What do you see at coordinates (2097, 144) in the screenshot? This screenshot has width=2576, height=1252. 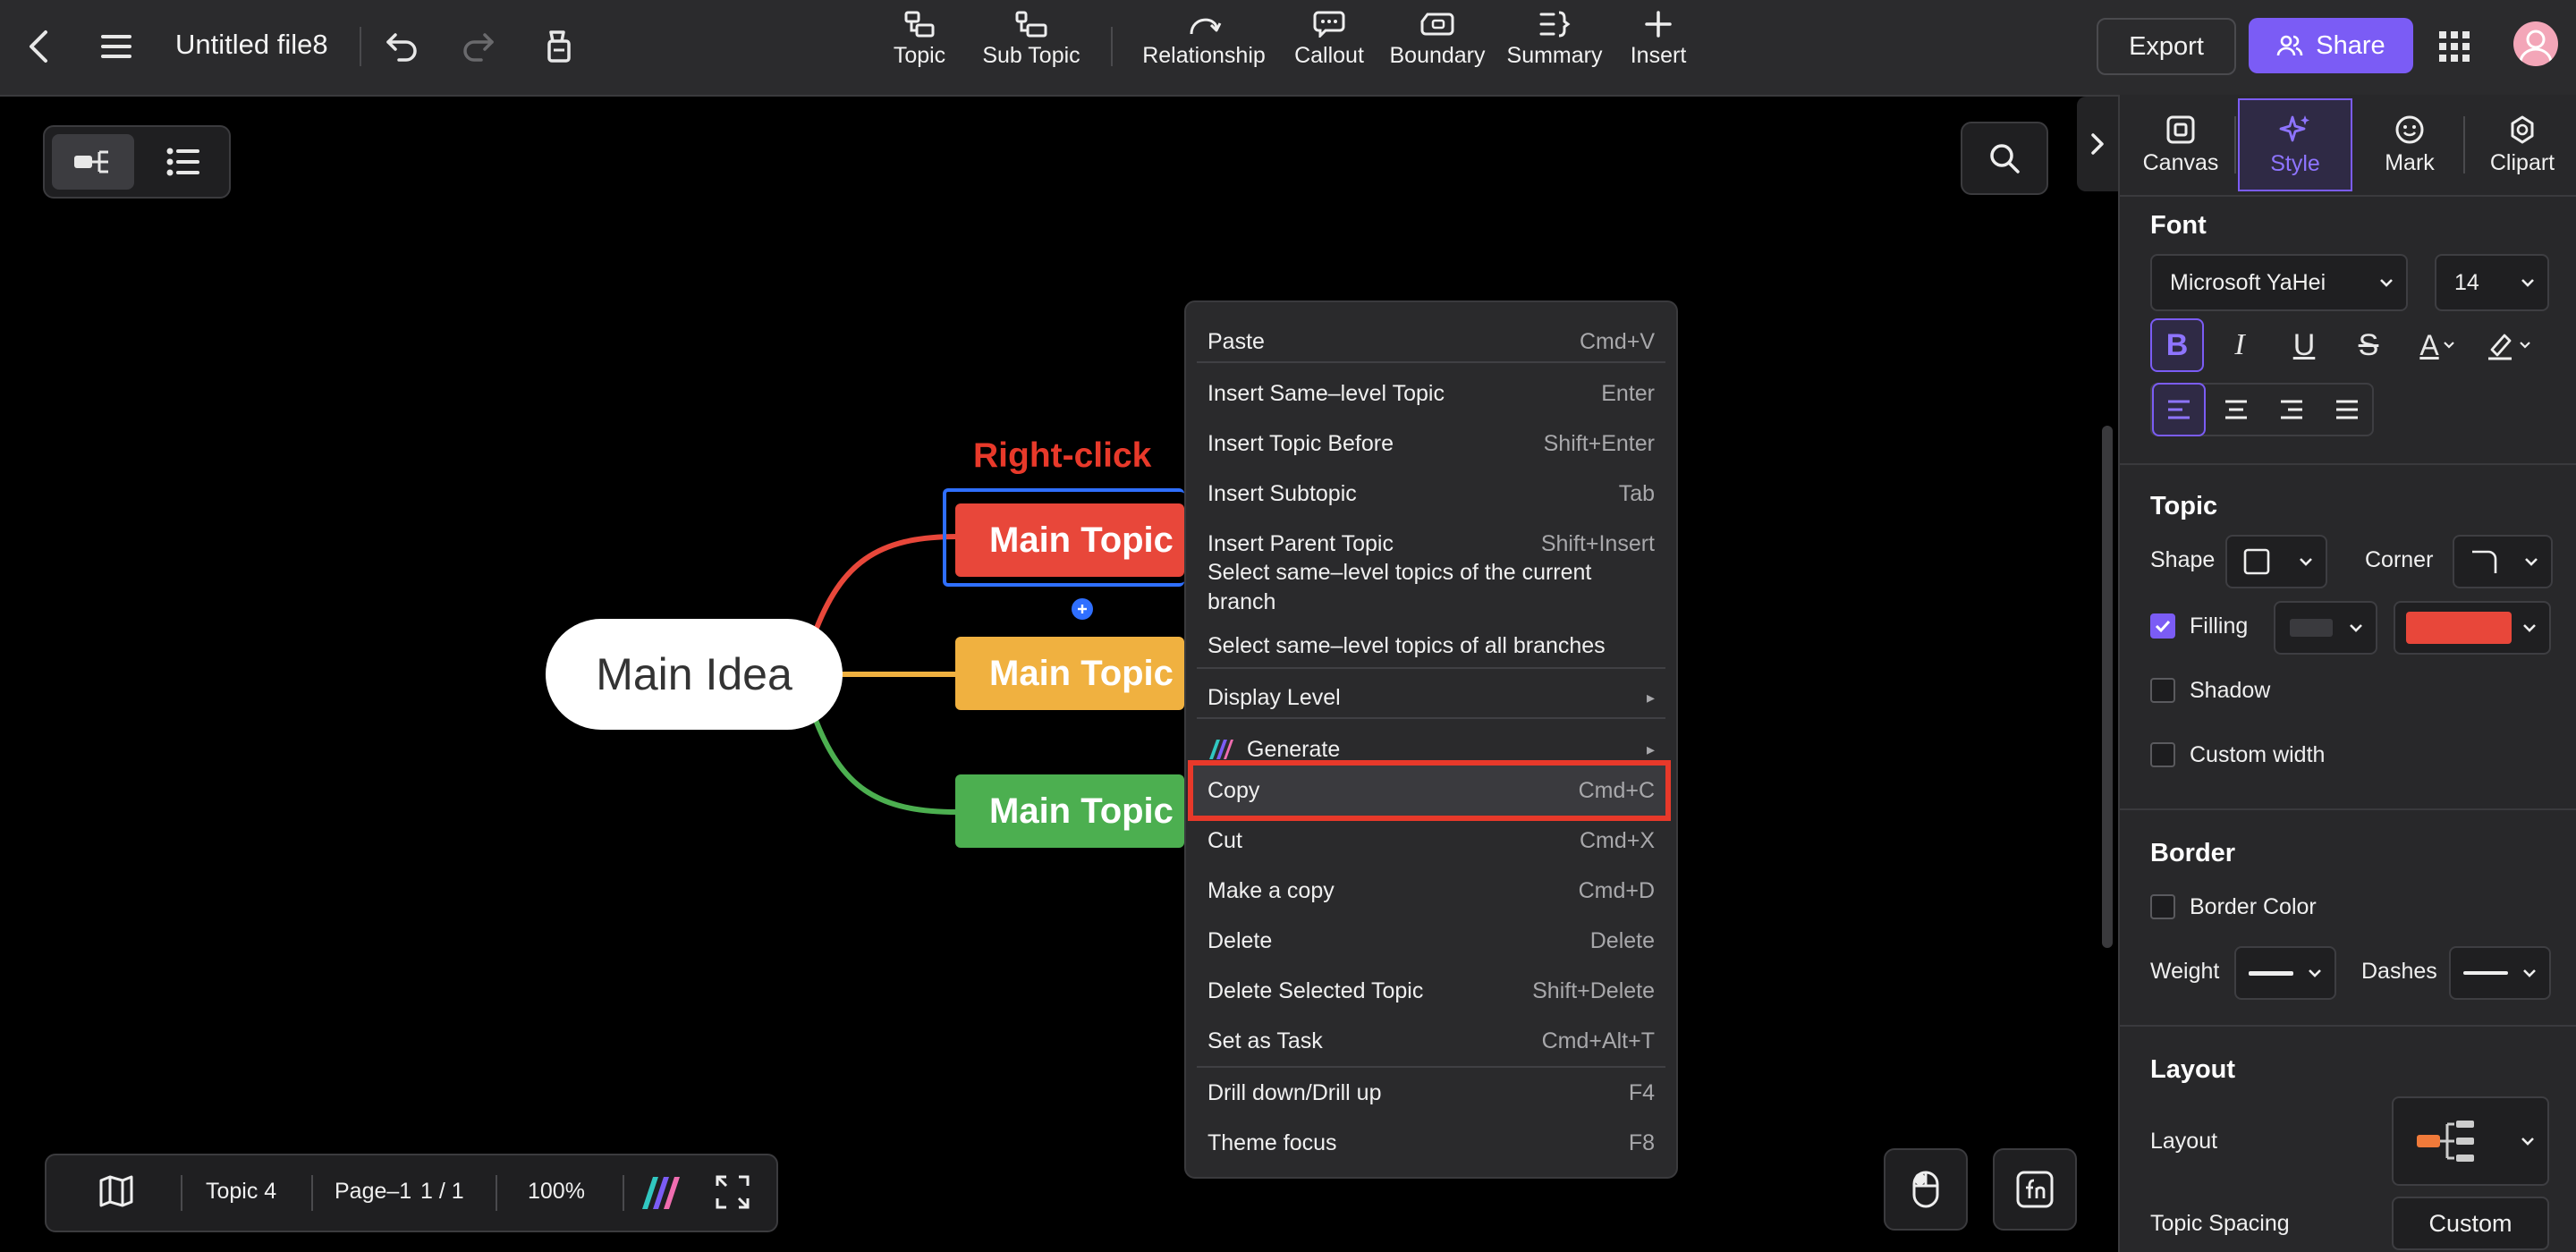 I see `collapse-panel-button` at bounding box center [2097, 144].